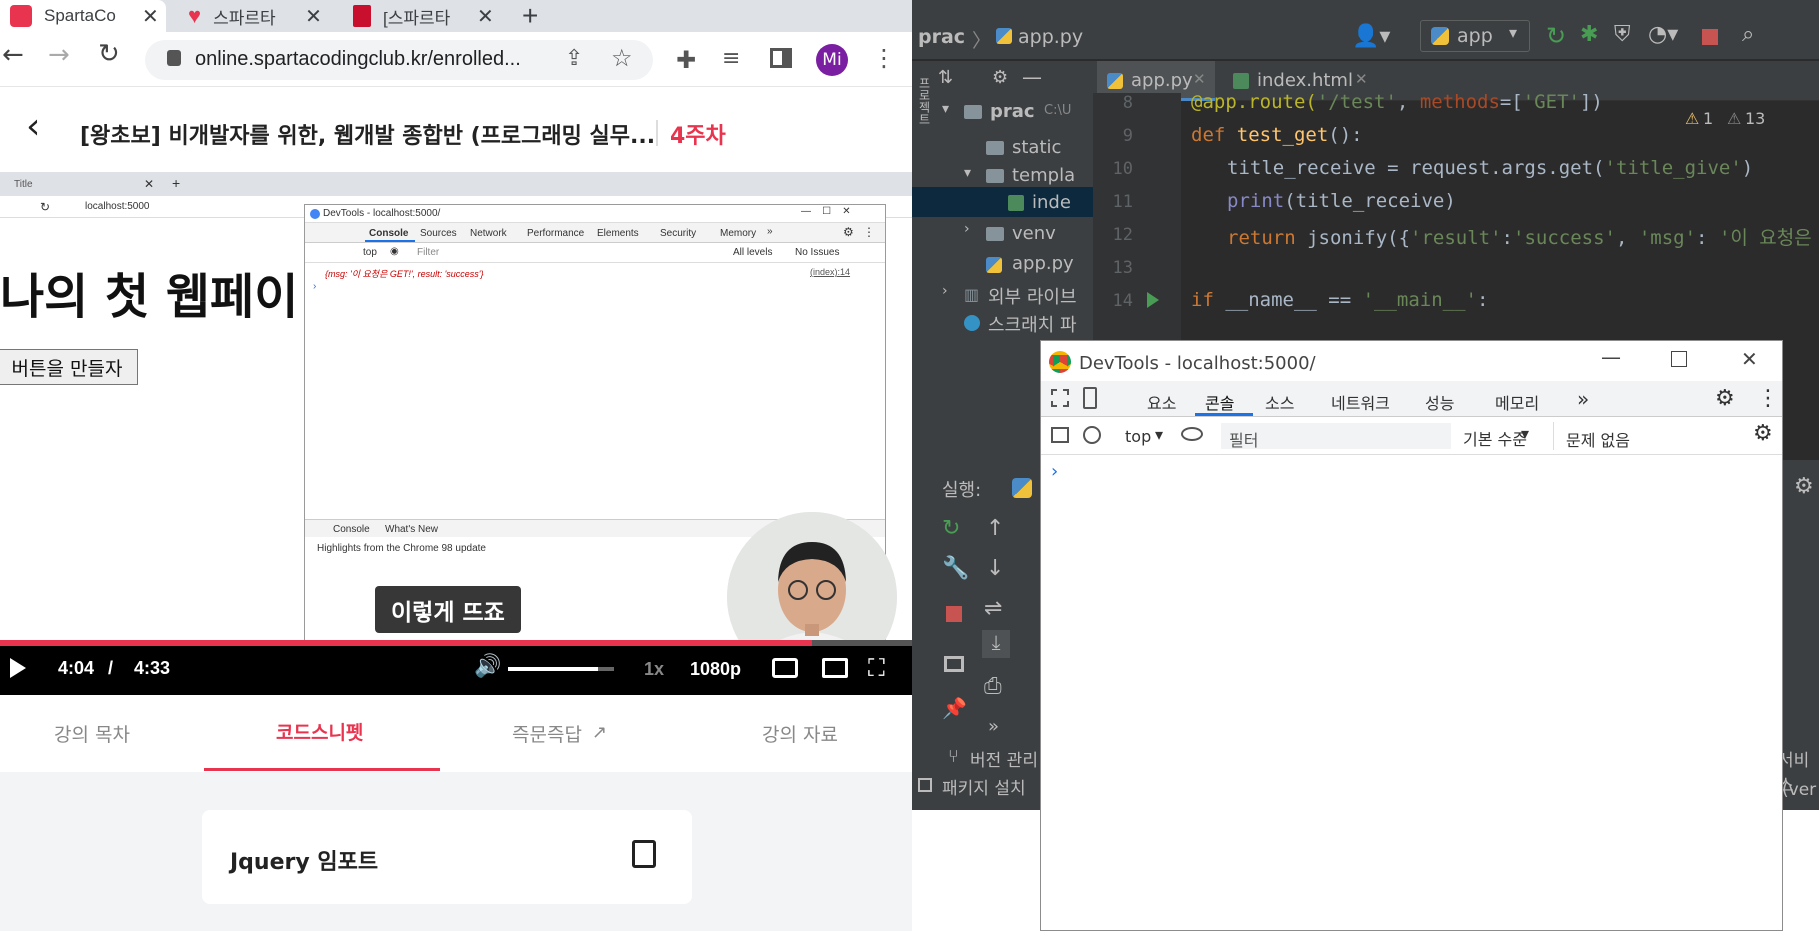  I want to click on browser-tab: [스파르타 ✕, so click(420, 16).